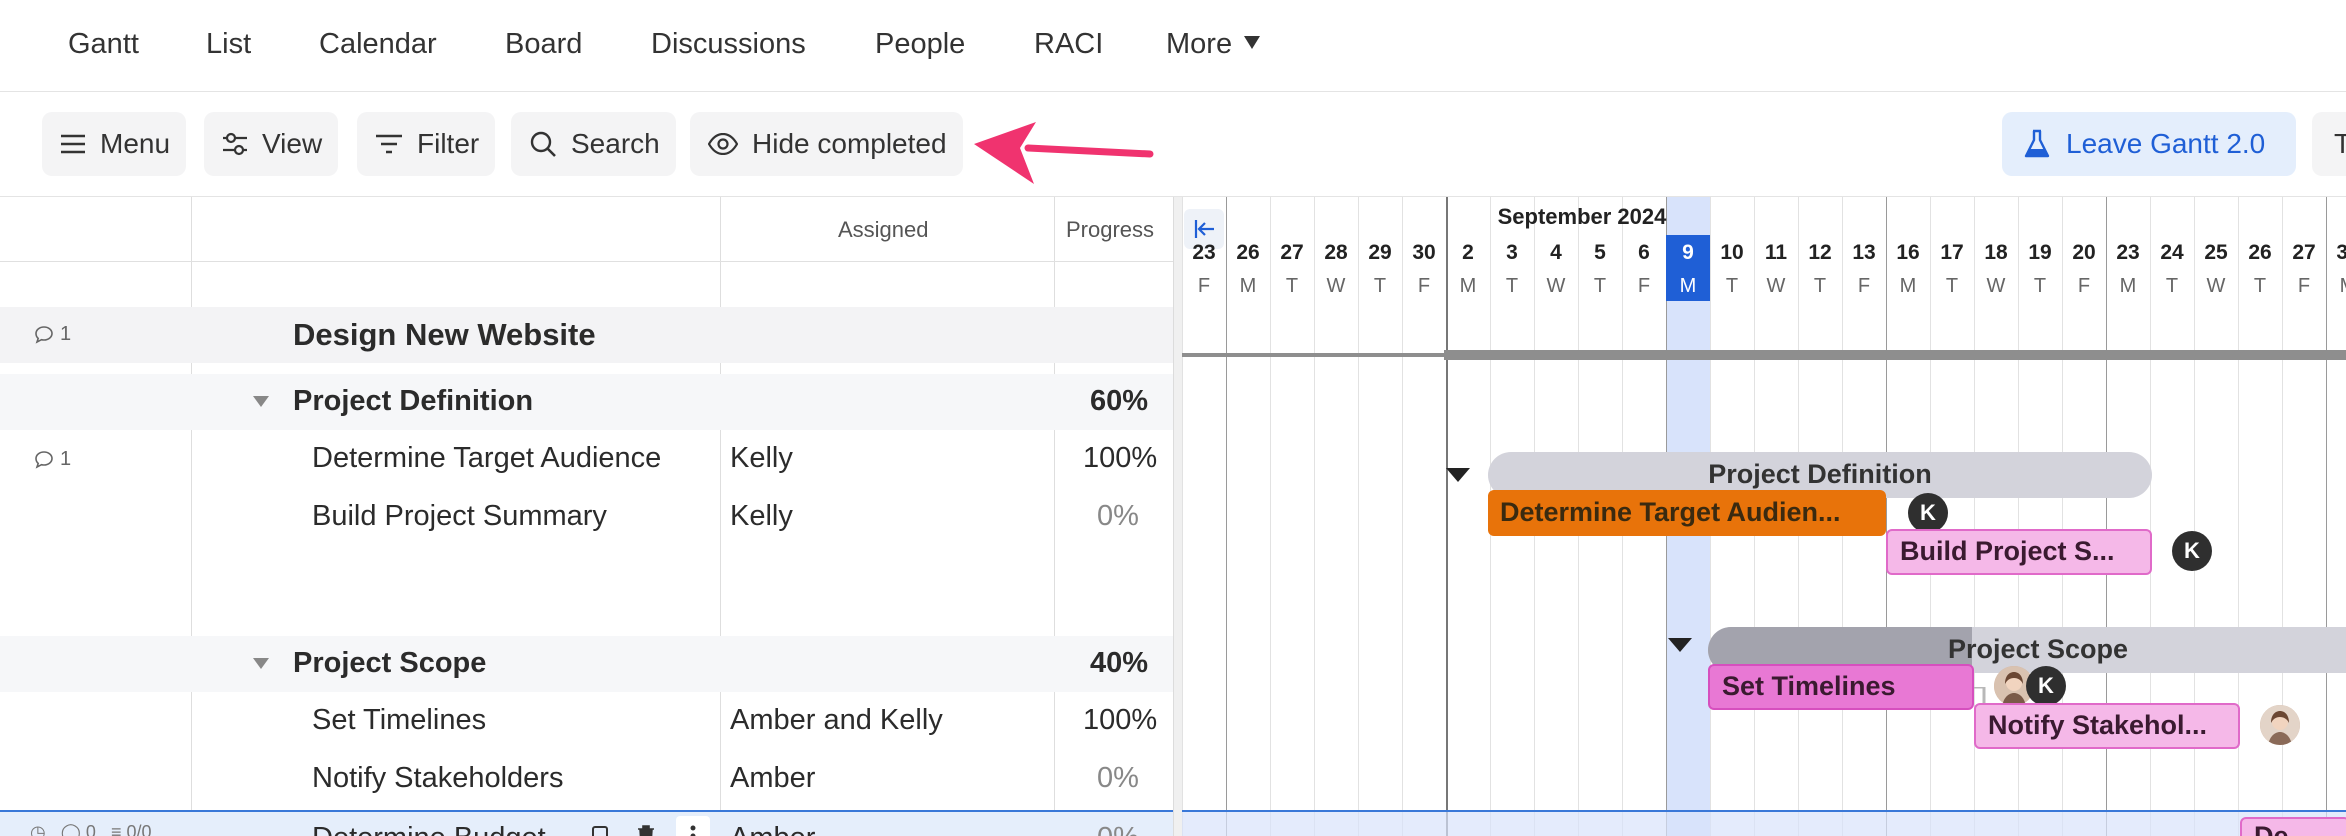  What do you see at coordinates (1178, 516) in the screenshot?
I see `pane-splitter` at bounding box center [1178, 516].